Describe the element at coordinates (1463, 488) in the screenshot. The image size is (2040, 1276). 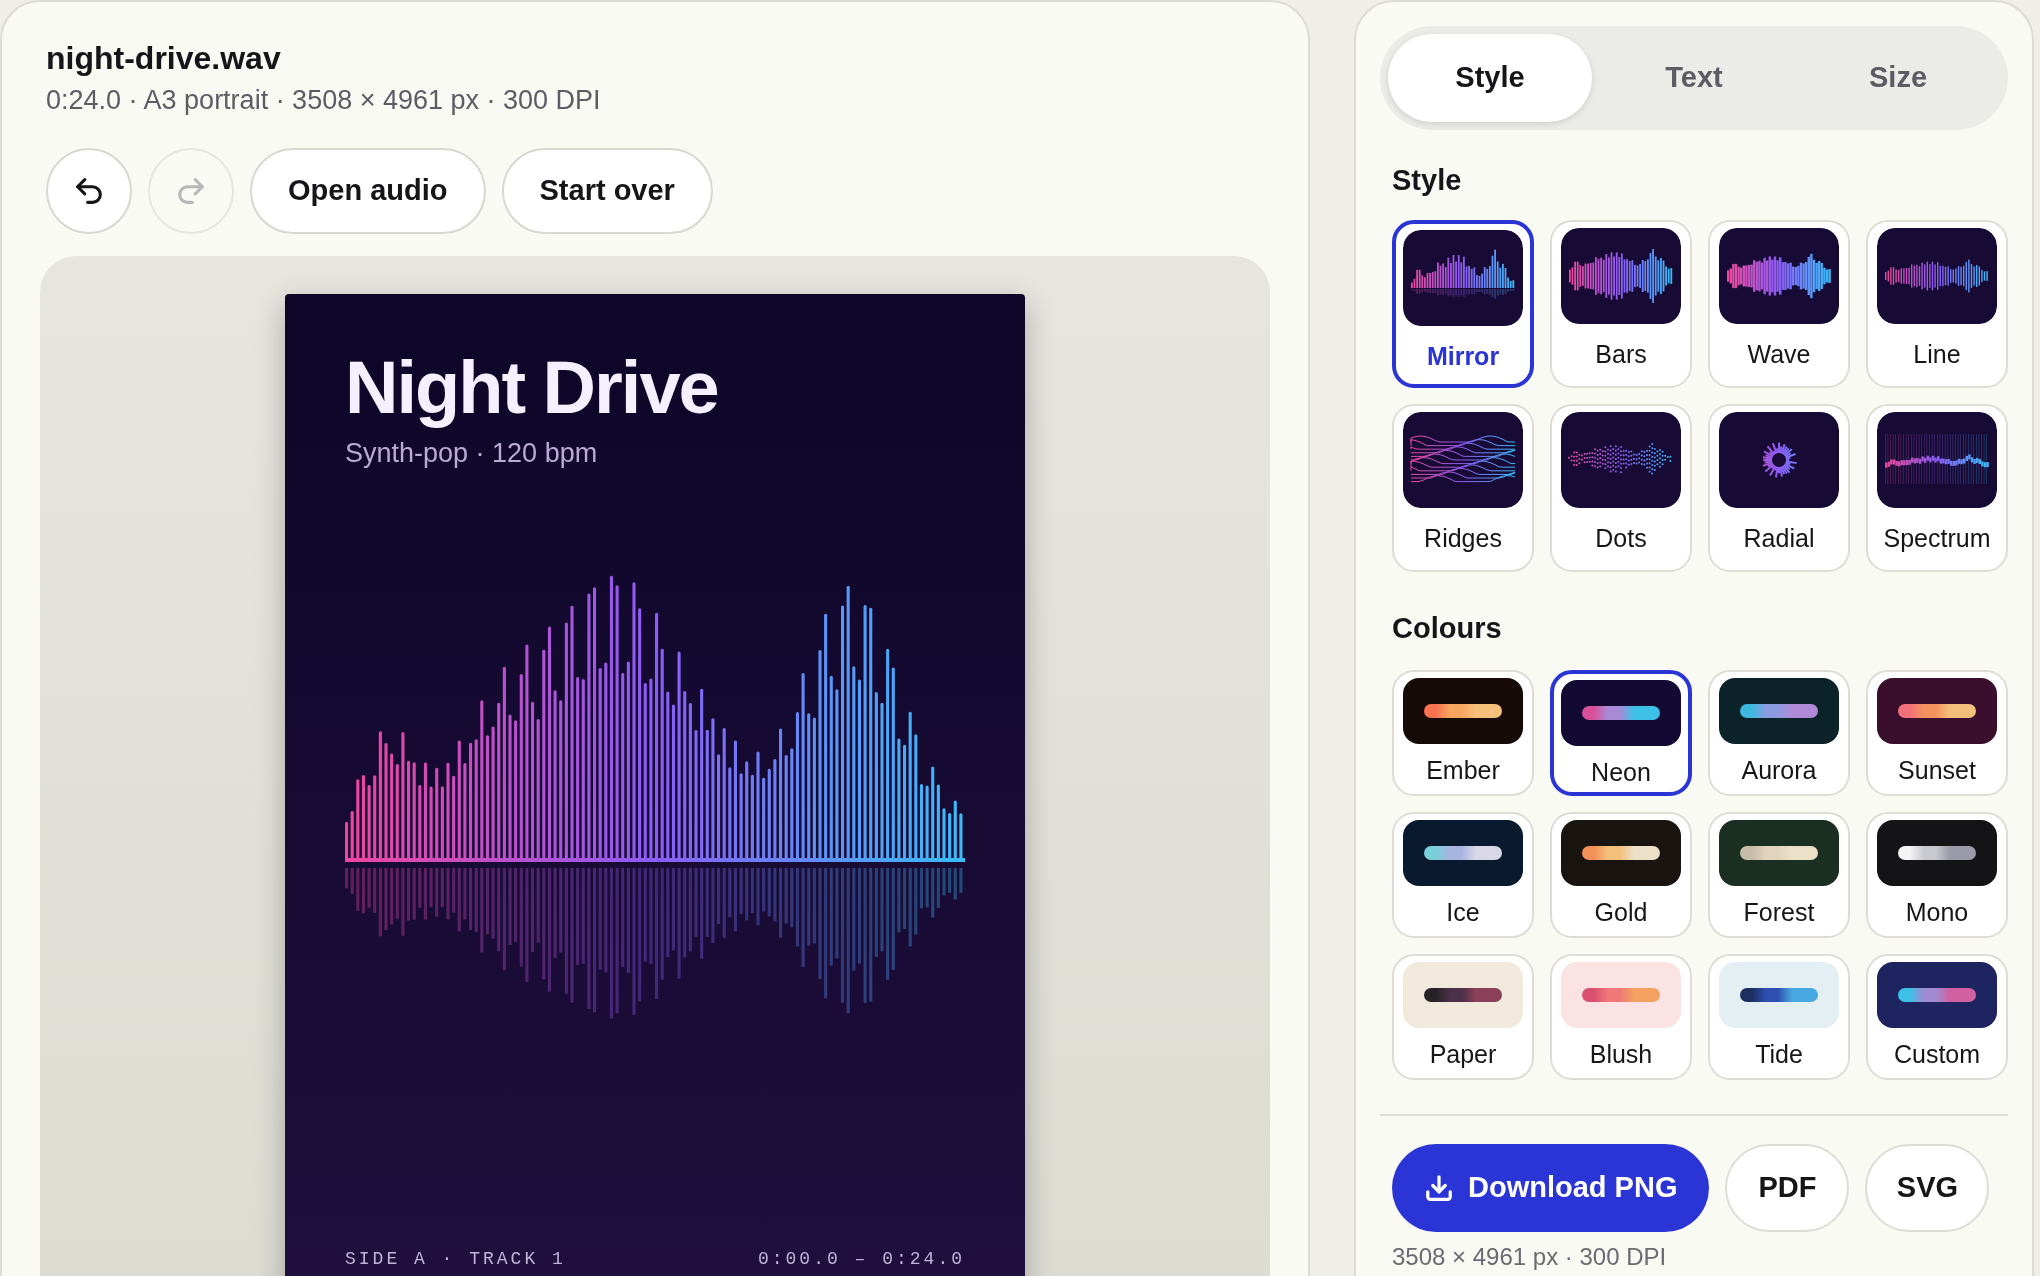
I see `style-option: Ridges` at that location.